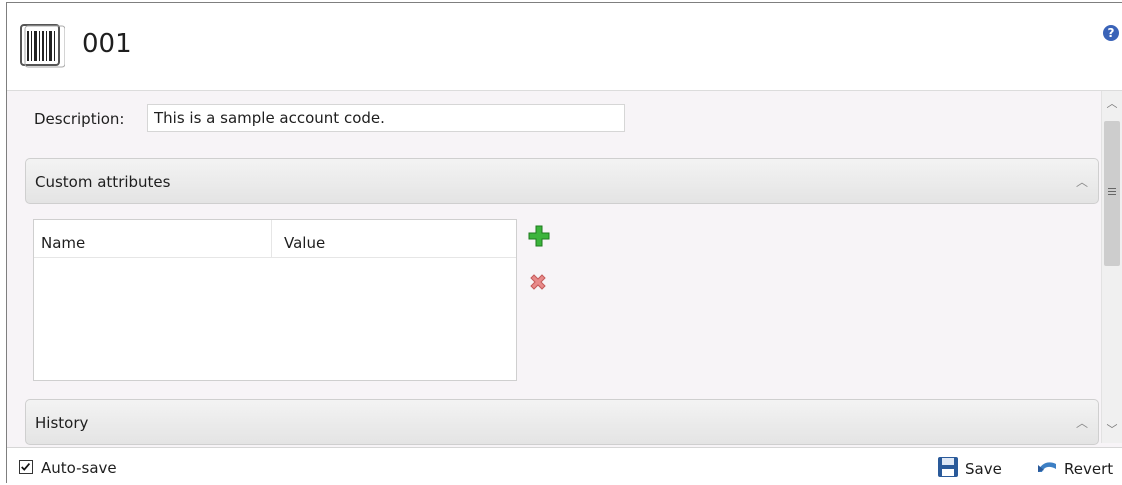 The height and width of the screenshot is (485, 1122). I want to click on revert-icon, so click(1047, 467).